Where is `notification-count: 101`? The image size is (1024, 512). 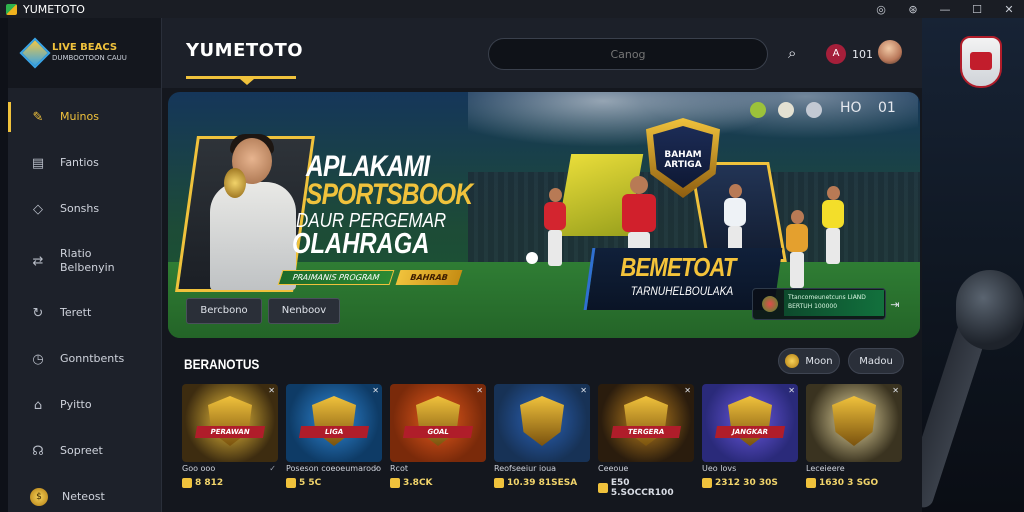
notification-count: 101 is located at coordinates (862, 54).